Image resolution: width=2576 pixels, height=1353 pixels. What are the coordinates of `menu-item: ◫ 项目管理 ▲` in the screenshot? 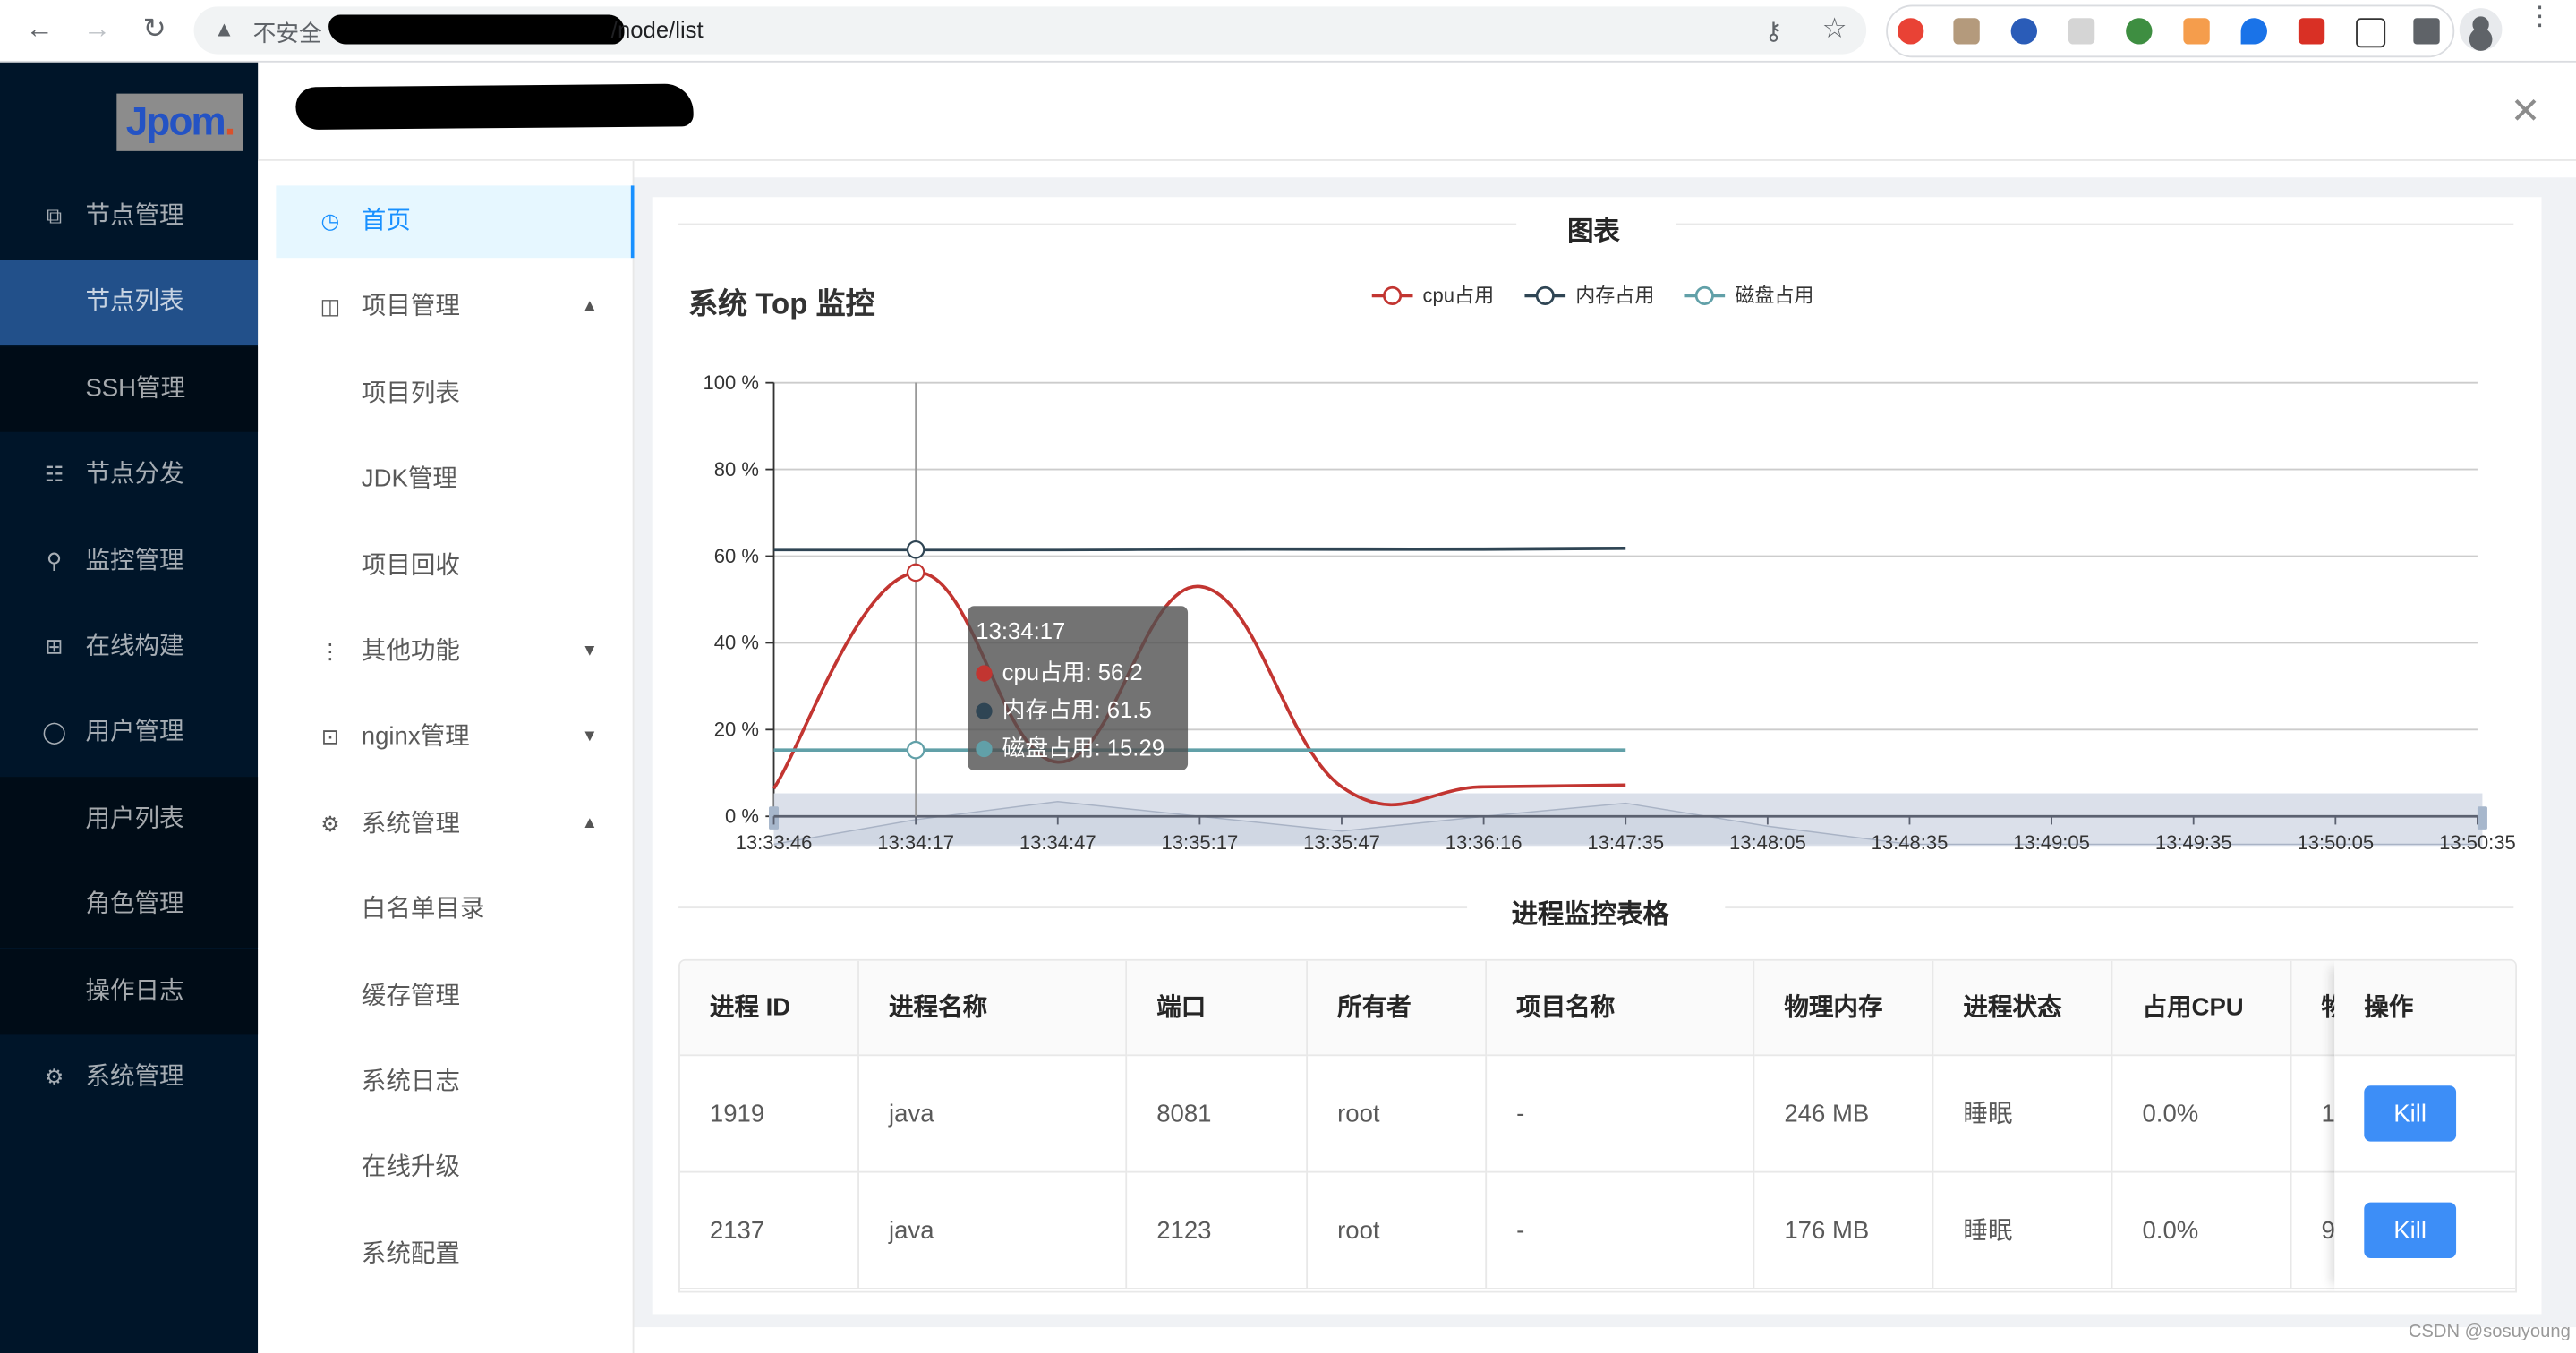 It's located at (453, 308).